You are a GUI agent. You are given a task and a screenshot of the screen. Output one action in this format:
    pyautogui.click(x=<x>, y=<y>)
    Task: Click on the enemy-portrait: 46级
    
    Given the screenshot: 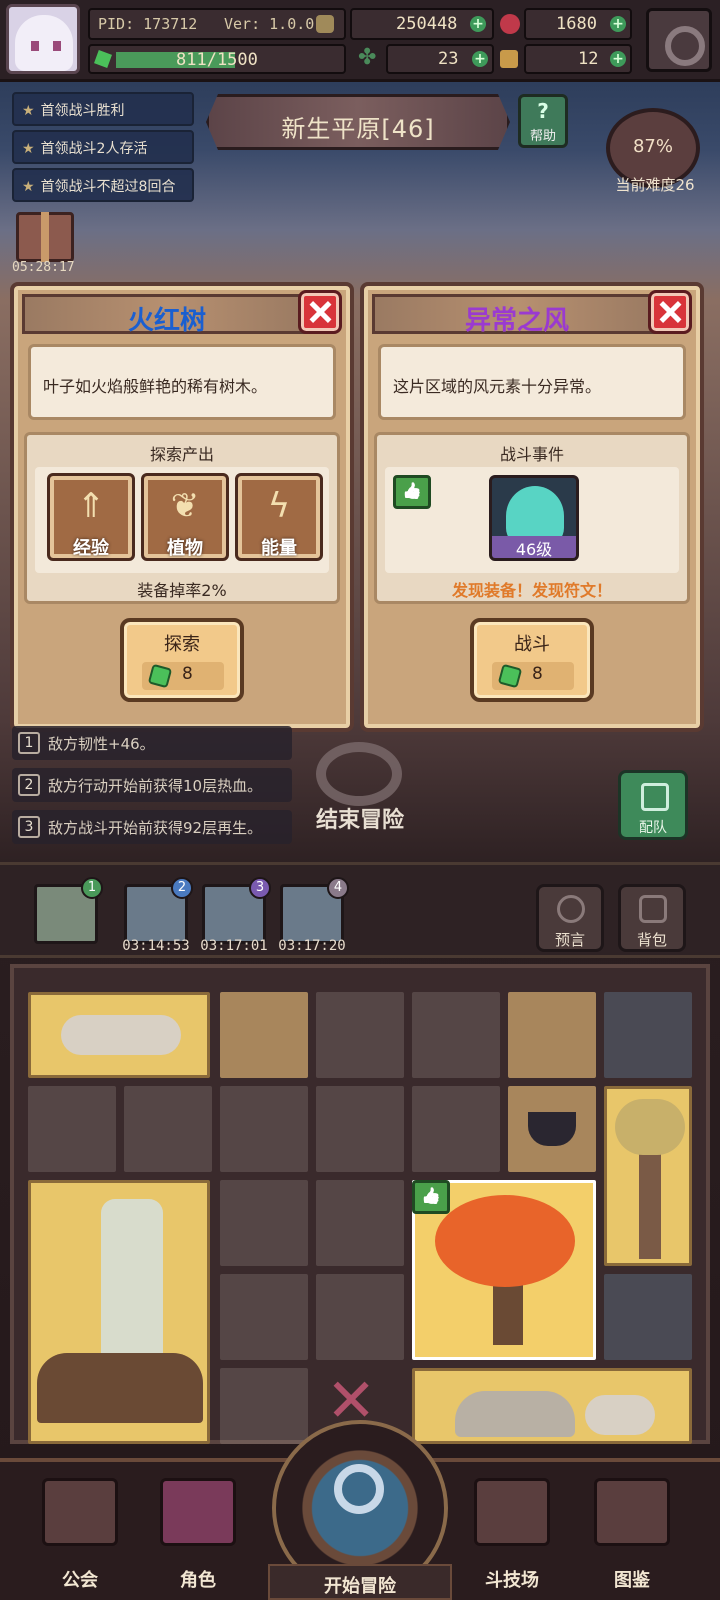 What is the action you would take?
    pyautogui.click(x=534, y=518)
    